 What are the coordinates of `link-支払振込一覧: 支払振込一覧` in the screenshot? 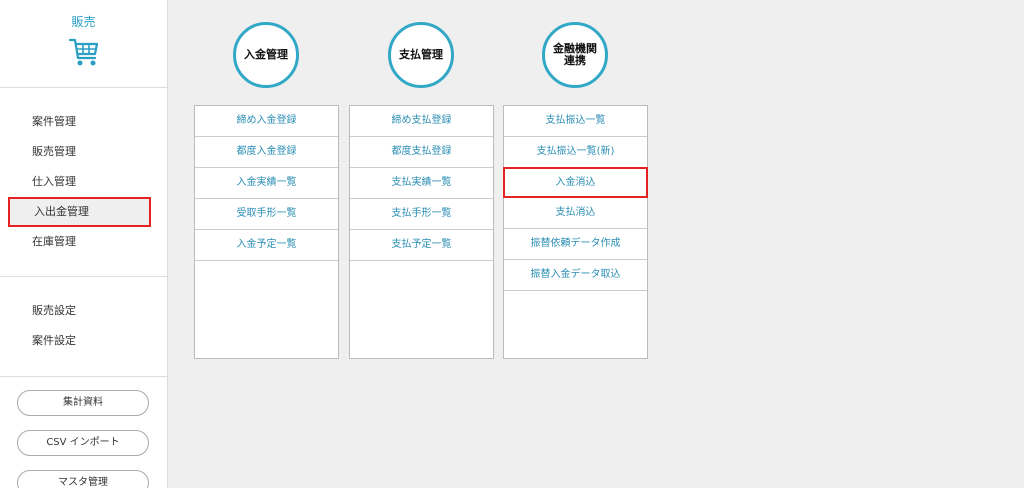 It's located at (575, 121).